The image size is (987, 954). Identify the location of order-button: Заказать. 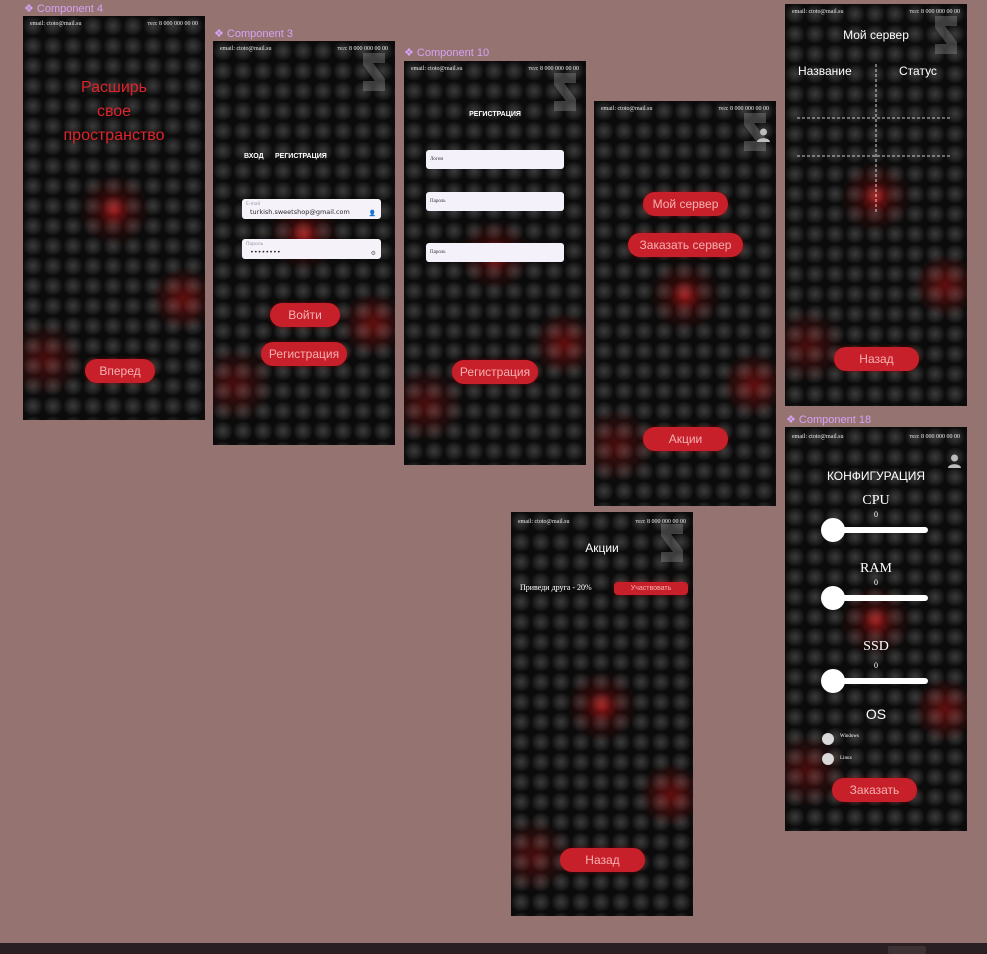
(874, 790).